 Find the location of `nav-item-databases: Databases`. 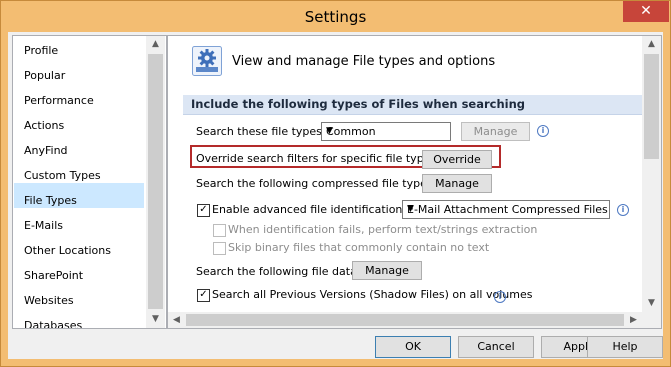

nav-item-databases: Databases is located at coordinates (53, 322).